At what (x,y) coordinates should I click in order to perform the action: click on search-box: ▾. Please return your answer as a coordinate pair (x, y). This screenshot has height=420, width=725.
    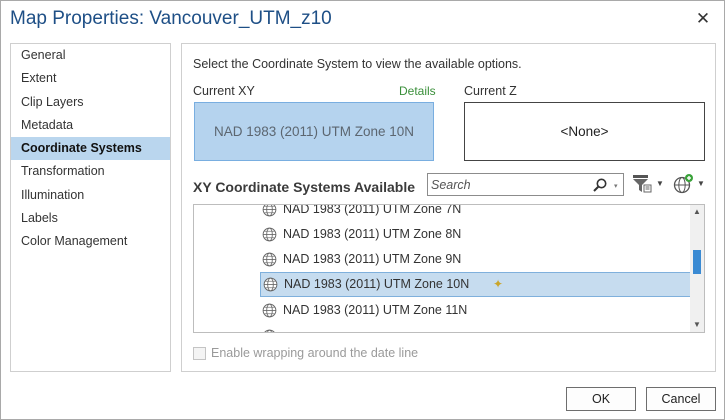
    Looking at the image, I should click on (525, 184).